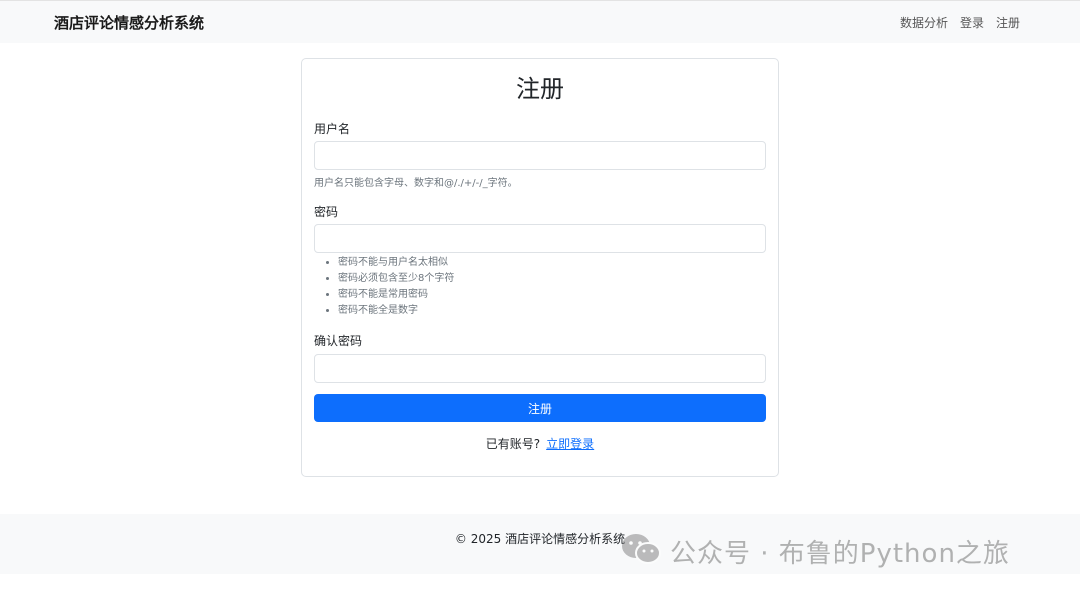 This screenshot has width=1080, height=594. I want to click on login-prompt-text: 已有账号?, so click(513, 444).